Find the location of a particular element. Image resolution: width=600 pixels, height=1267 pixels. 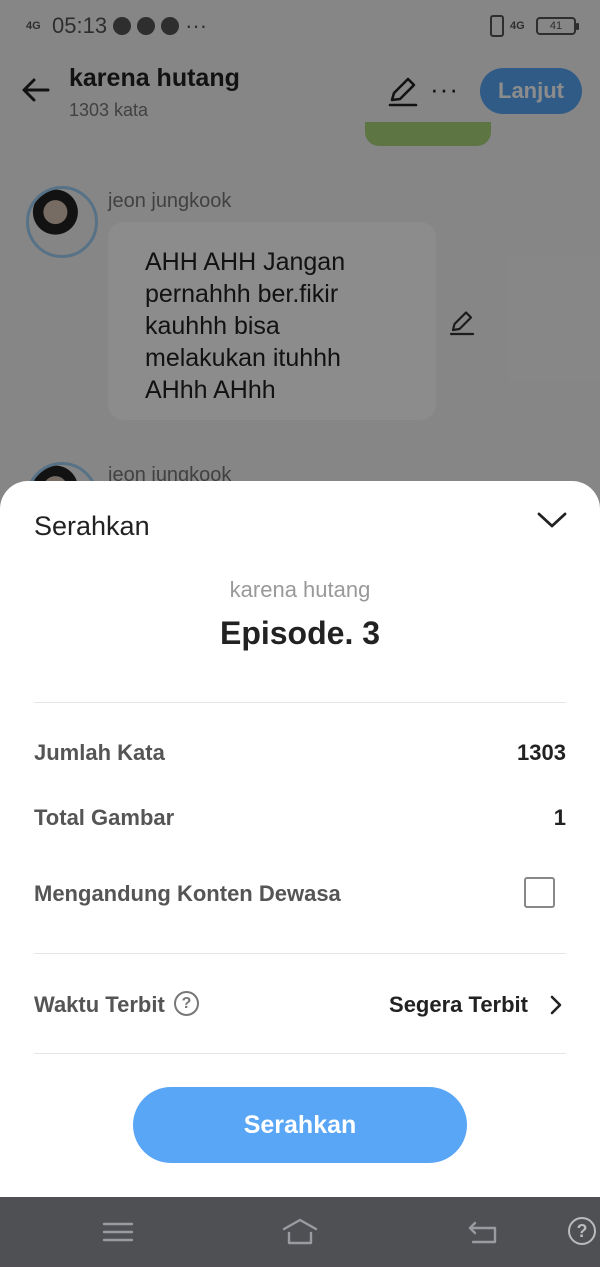

sheet-title: Serahkan is located at coordinates (92, 526).